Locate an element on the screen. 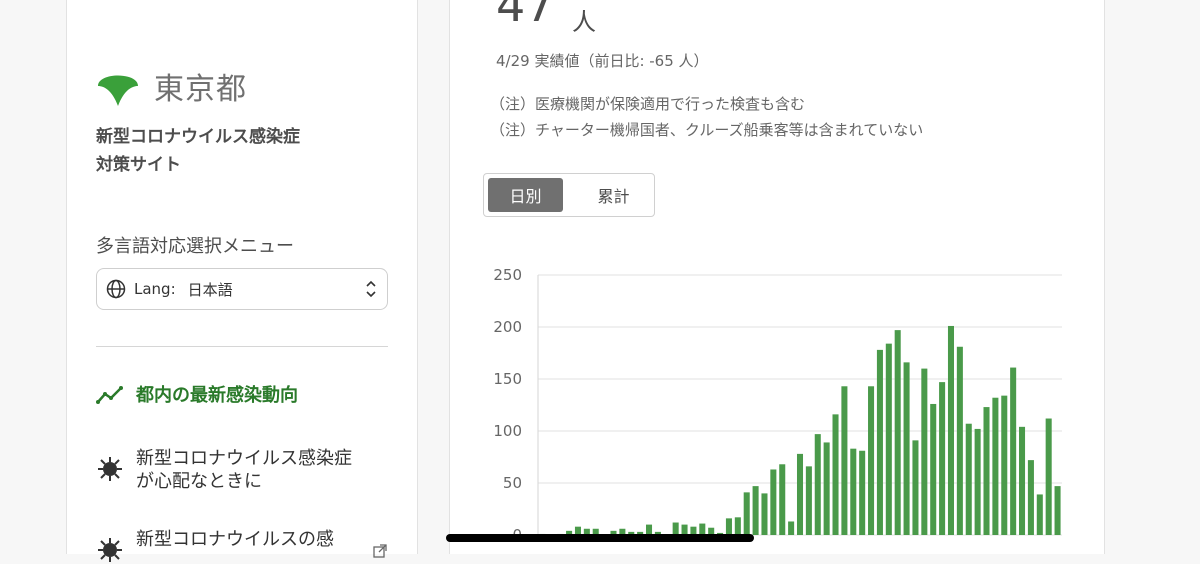 The width and height of the screenshot is (1200, 564). site-title-line1: 新型コロナウイルス感染症 is located at coordinates (198, 137).